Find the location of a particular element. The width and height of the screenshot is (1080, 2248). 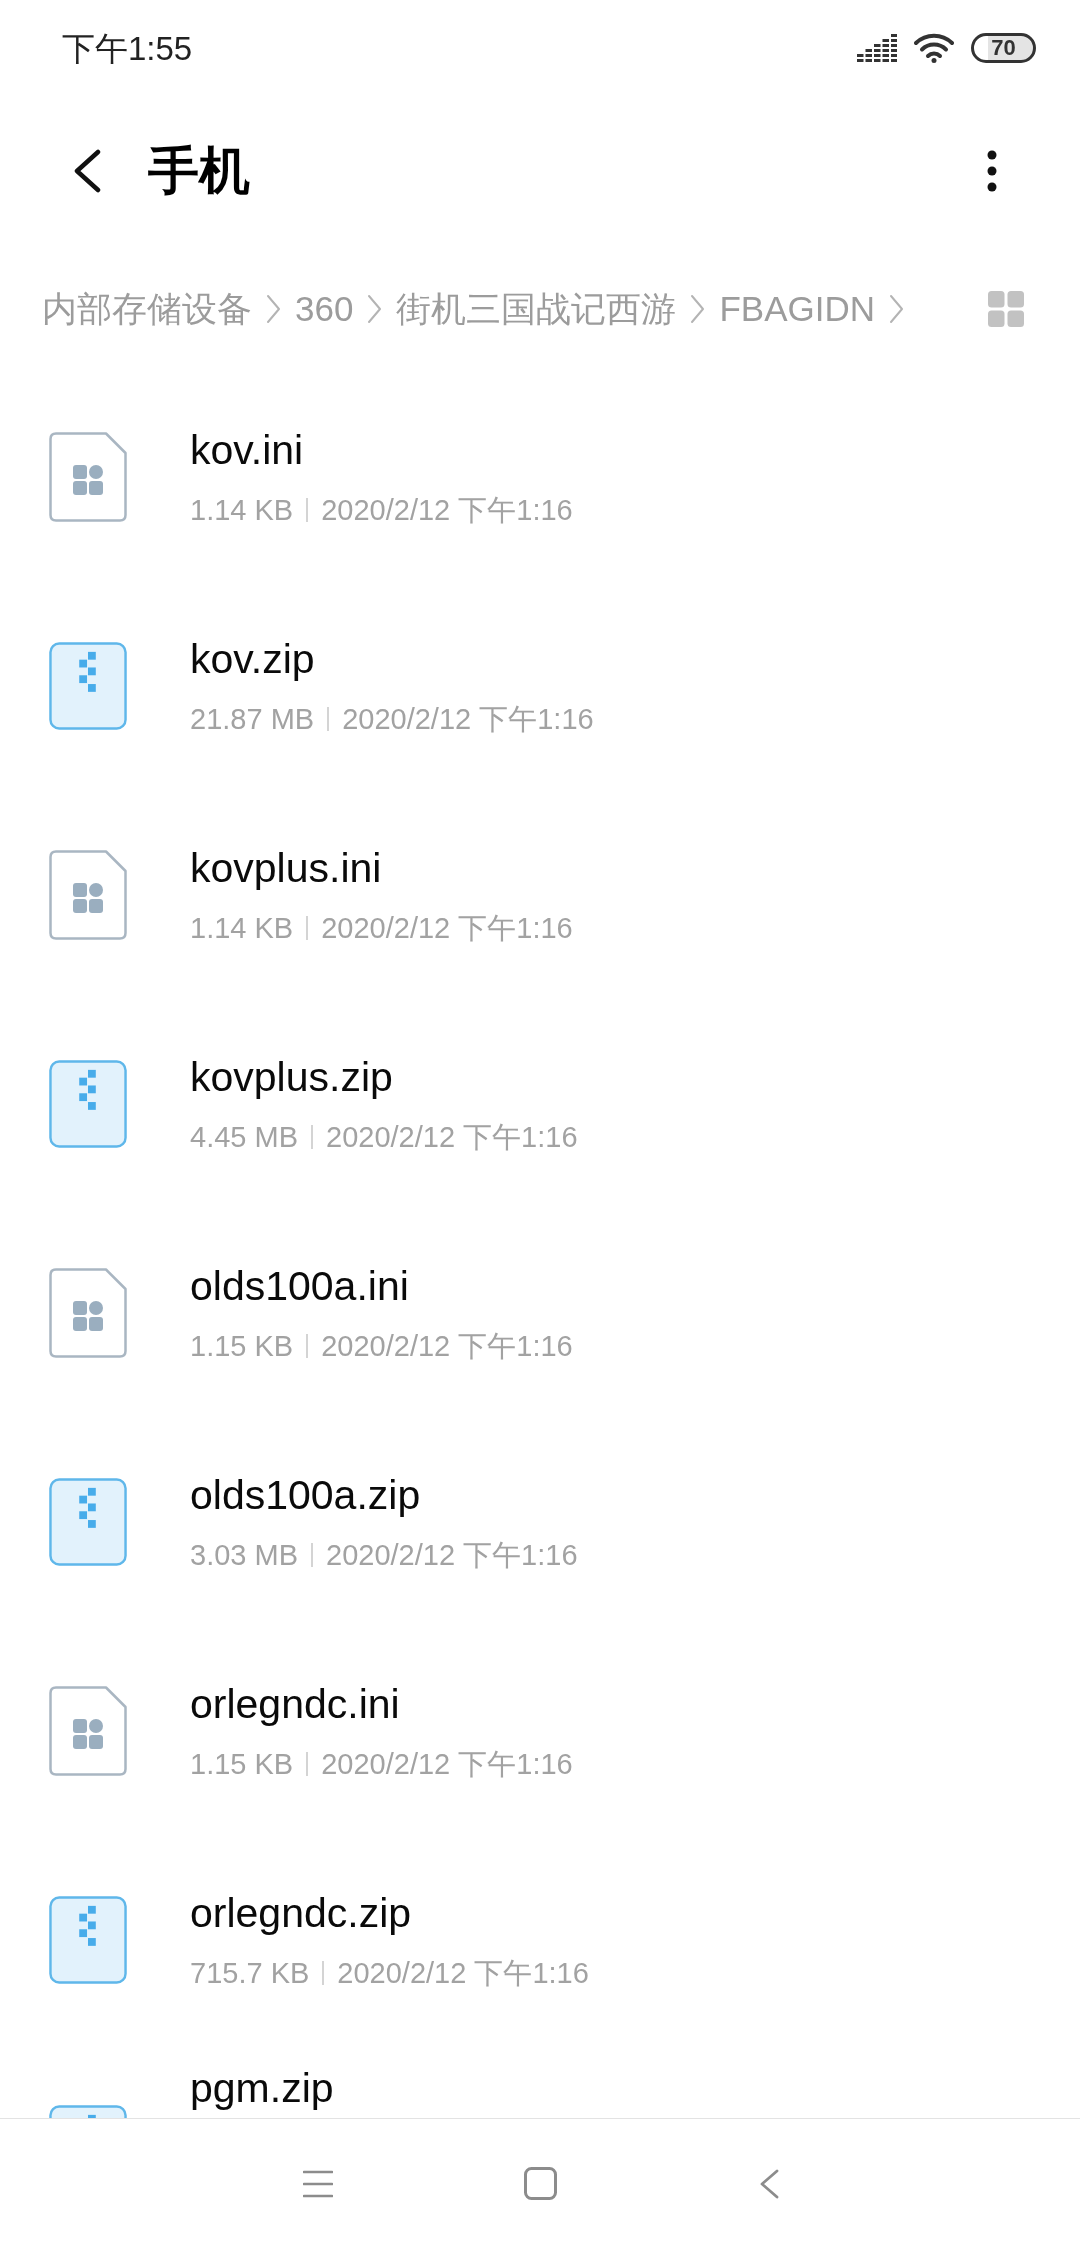

file-name: olds100a.ini is located at coordinates (381, 1285).